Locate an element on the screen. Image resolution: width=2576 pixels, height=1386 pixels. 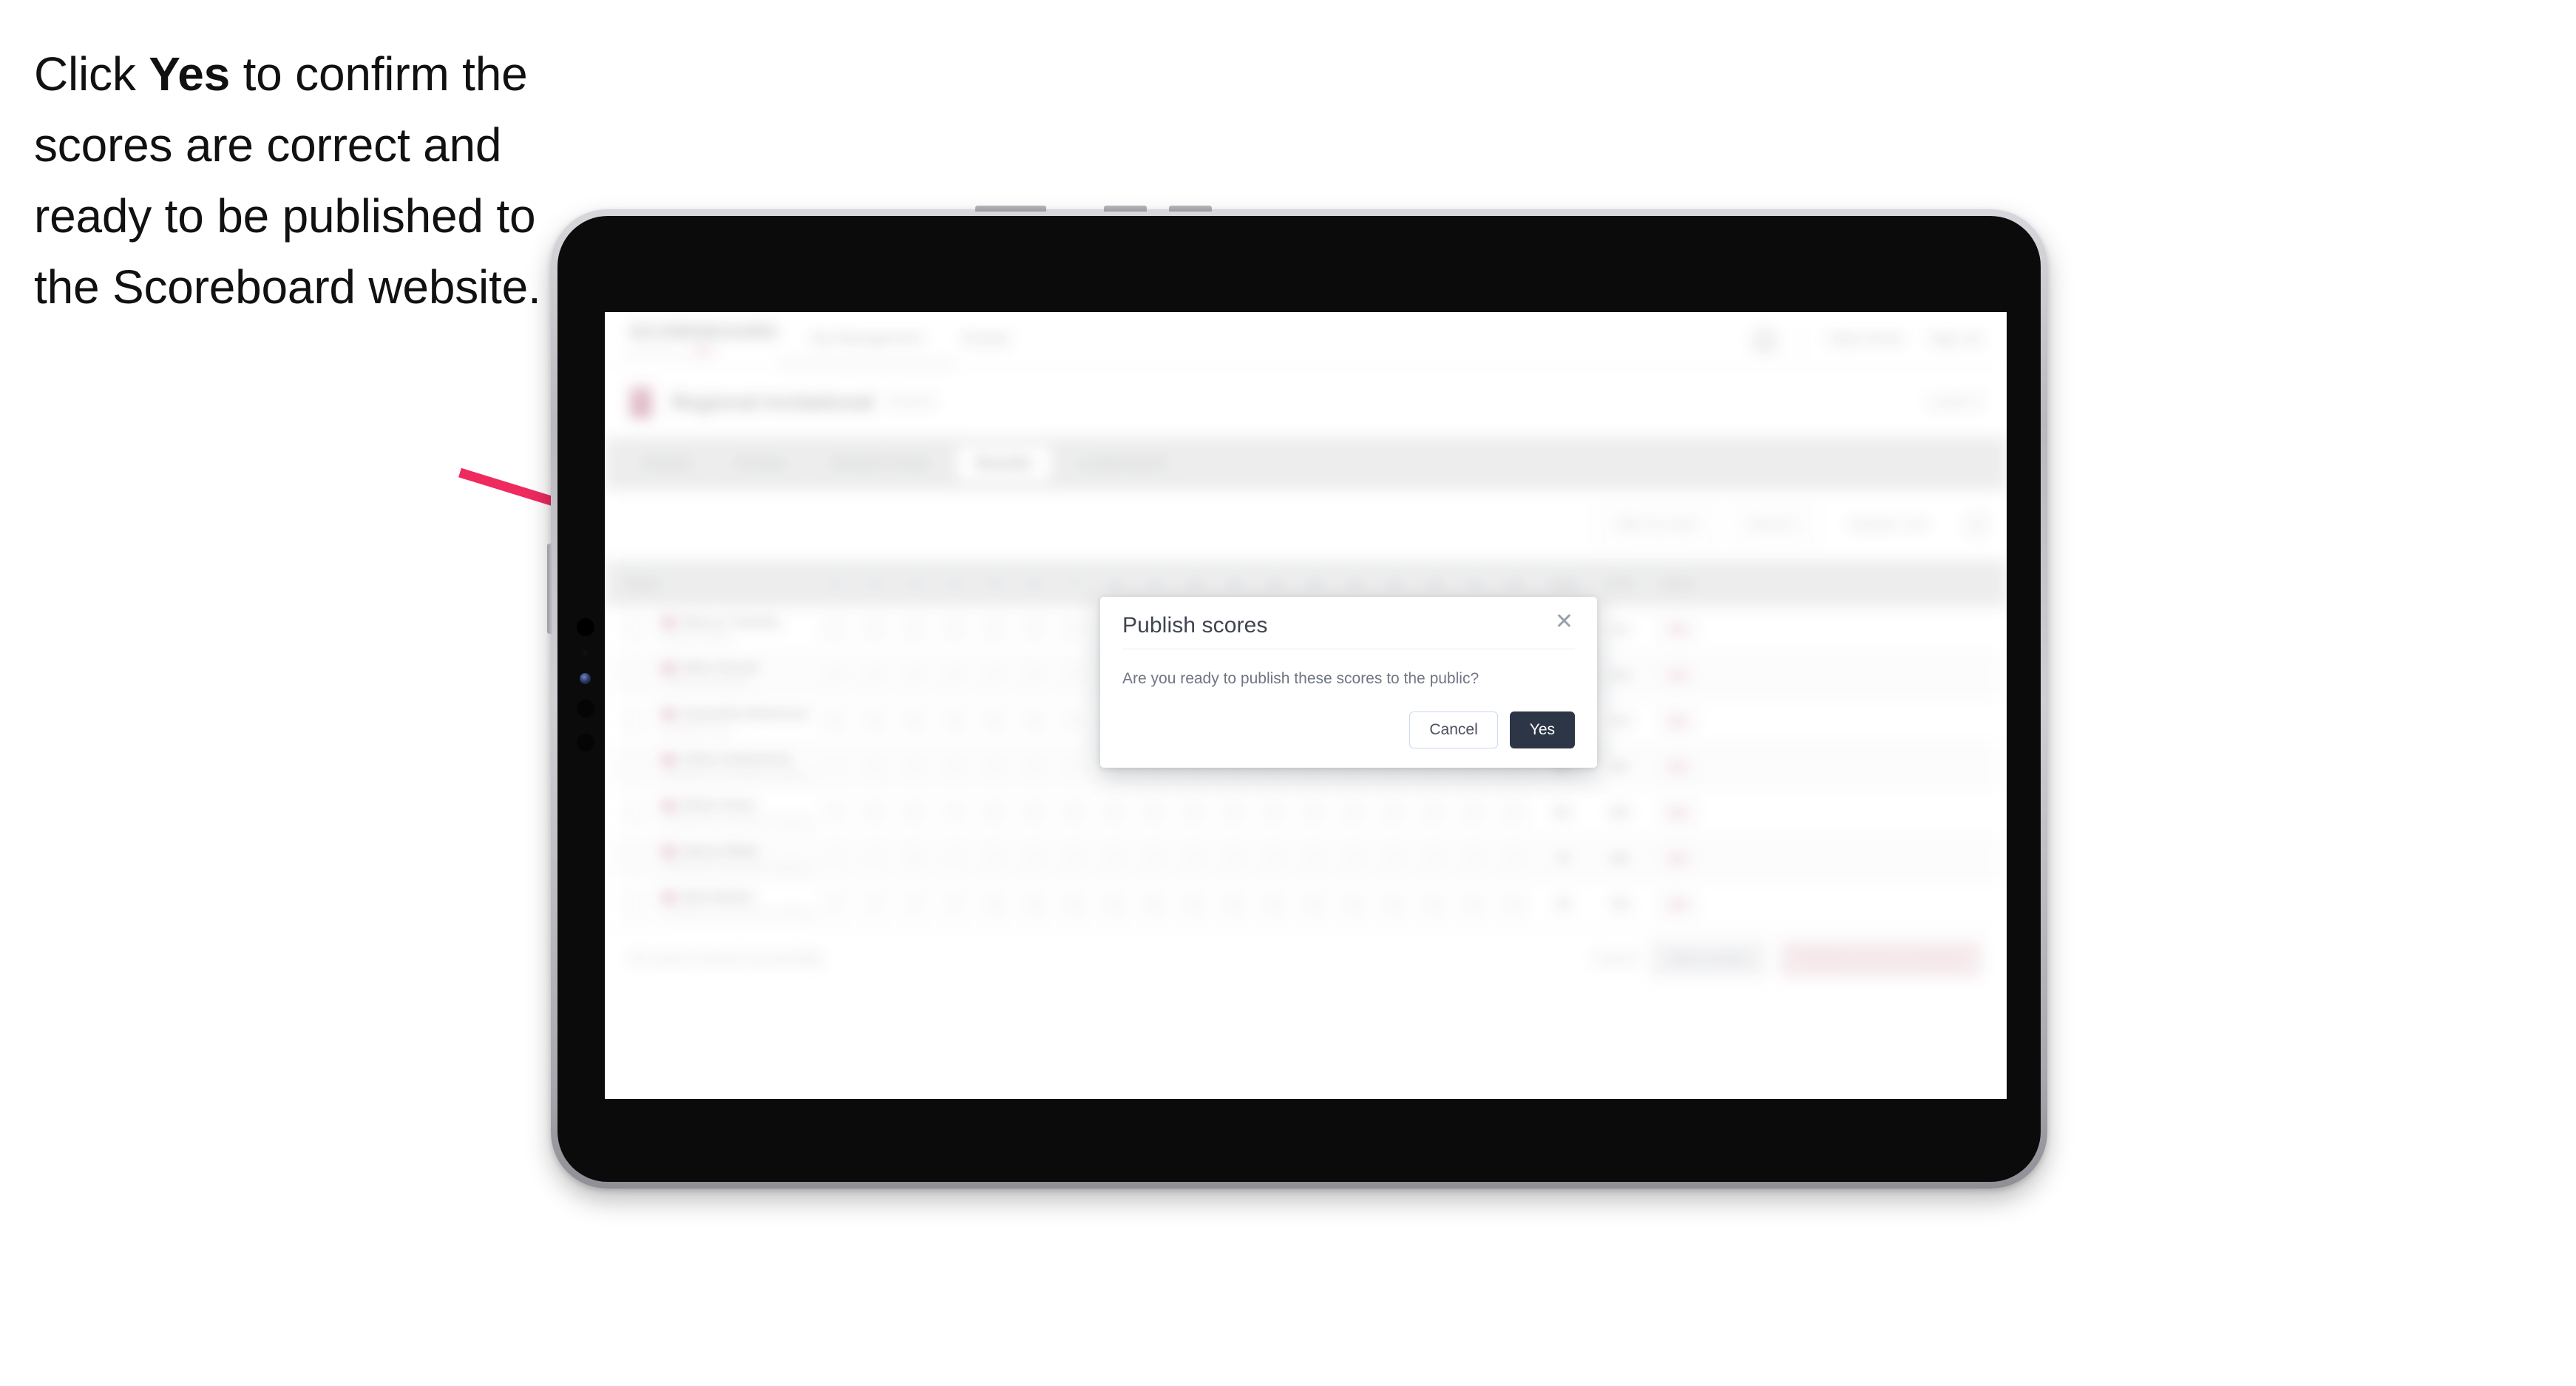
device-side-button is located at coordinates (549, 589).